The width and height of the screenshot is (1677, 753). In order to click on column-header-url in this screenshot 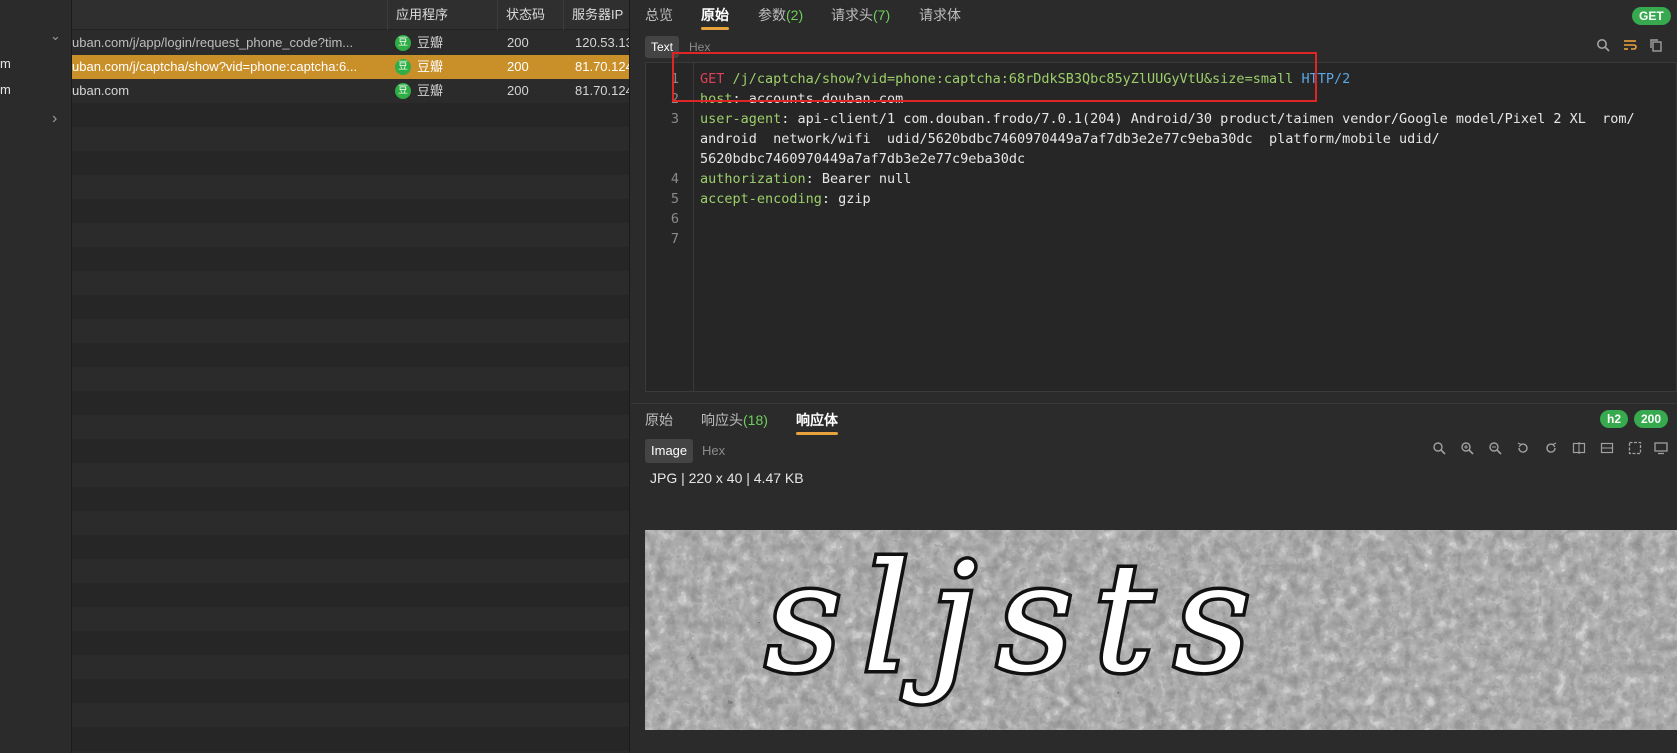, I will do `click(229, 15)`.